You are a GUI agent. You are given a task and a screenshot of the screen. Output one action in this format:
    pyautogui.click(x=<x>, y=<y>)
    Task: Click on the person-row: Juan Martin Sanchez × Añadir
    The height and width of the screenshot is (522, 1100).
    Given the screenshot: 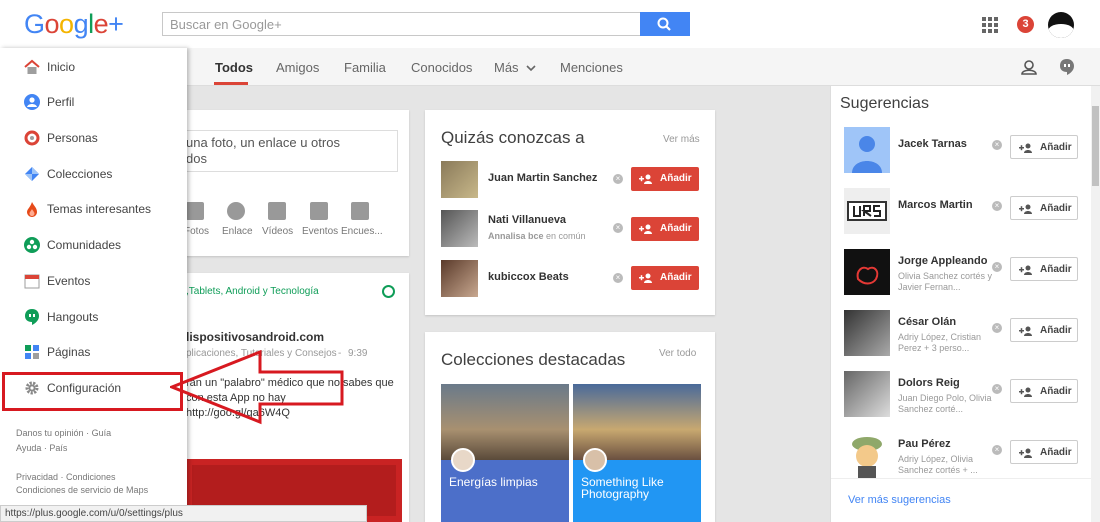 What is the action you would take?
    pyautogui.click(x=571, y=181)
    